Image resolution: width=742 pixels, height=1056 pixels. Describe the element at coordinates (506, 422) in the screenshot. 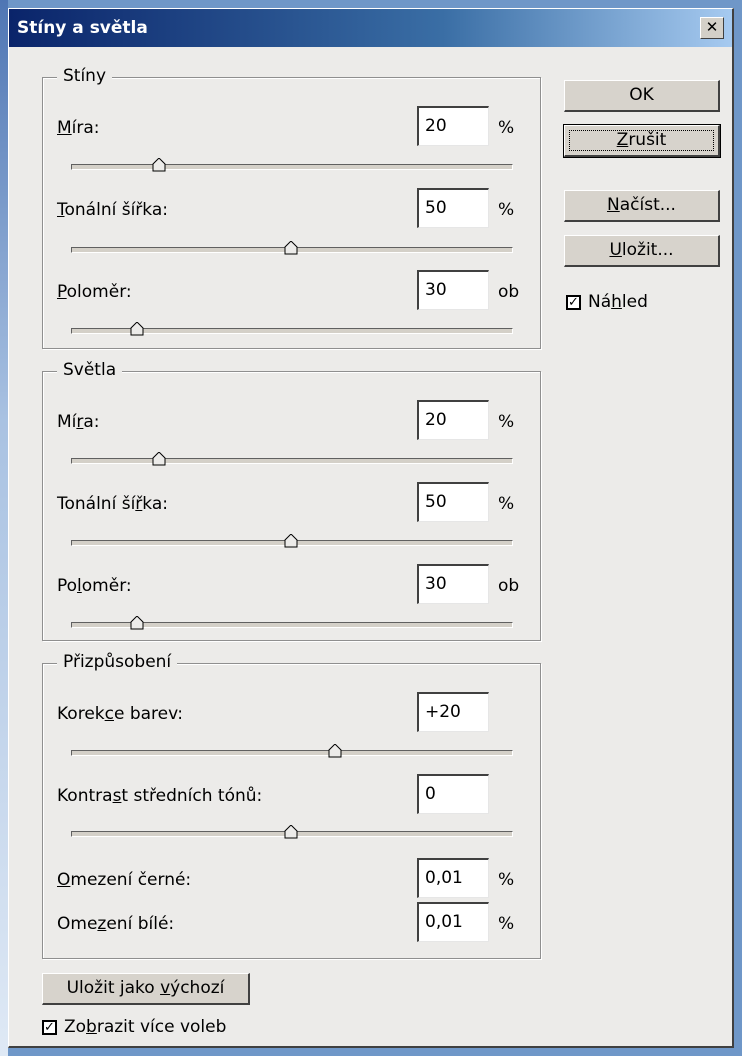

I see `highlights-amount-unit: %` at that location.